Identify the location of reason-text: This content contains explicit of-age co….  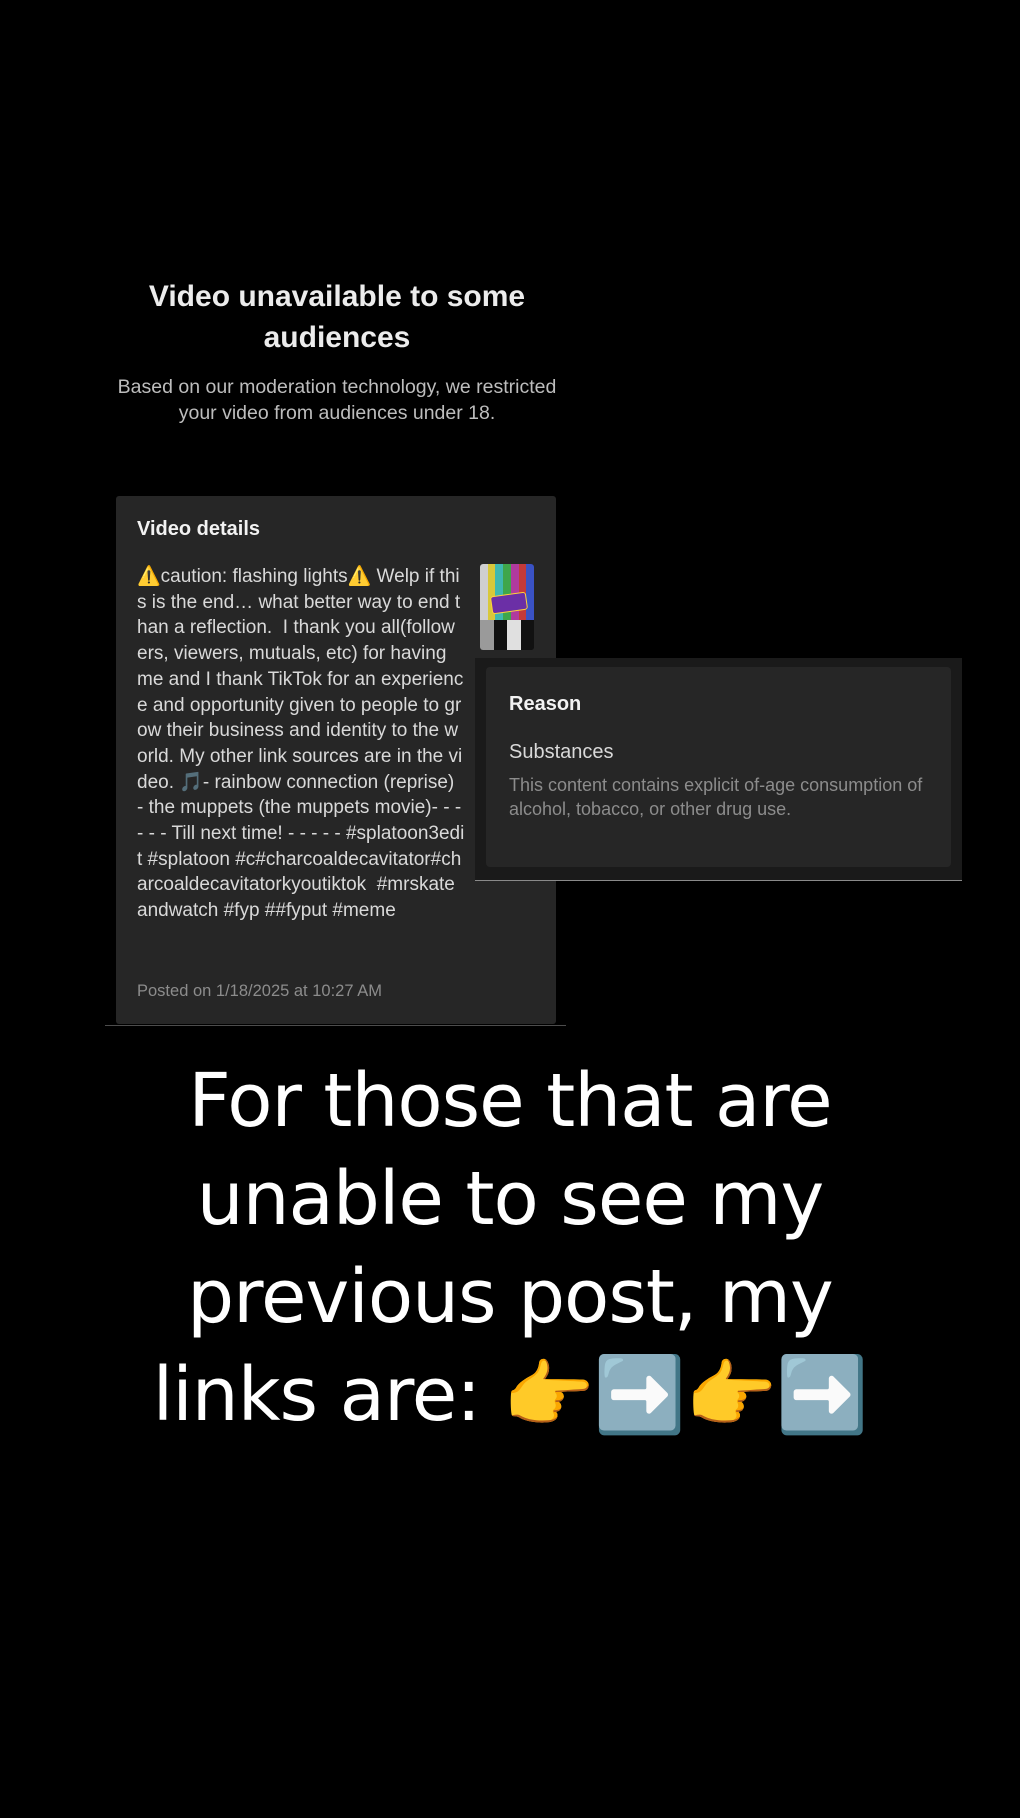
(716, 797).